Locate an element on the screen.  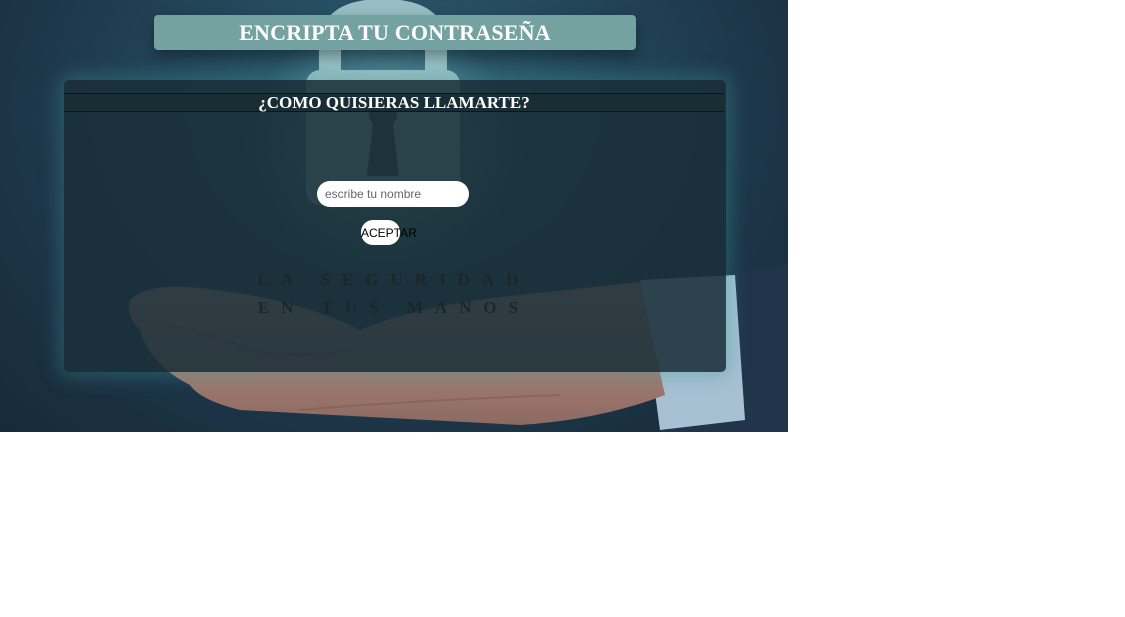
name-input is located at coordinates (393, 194).